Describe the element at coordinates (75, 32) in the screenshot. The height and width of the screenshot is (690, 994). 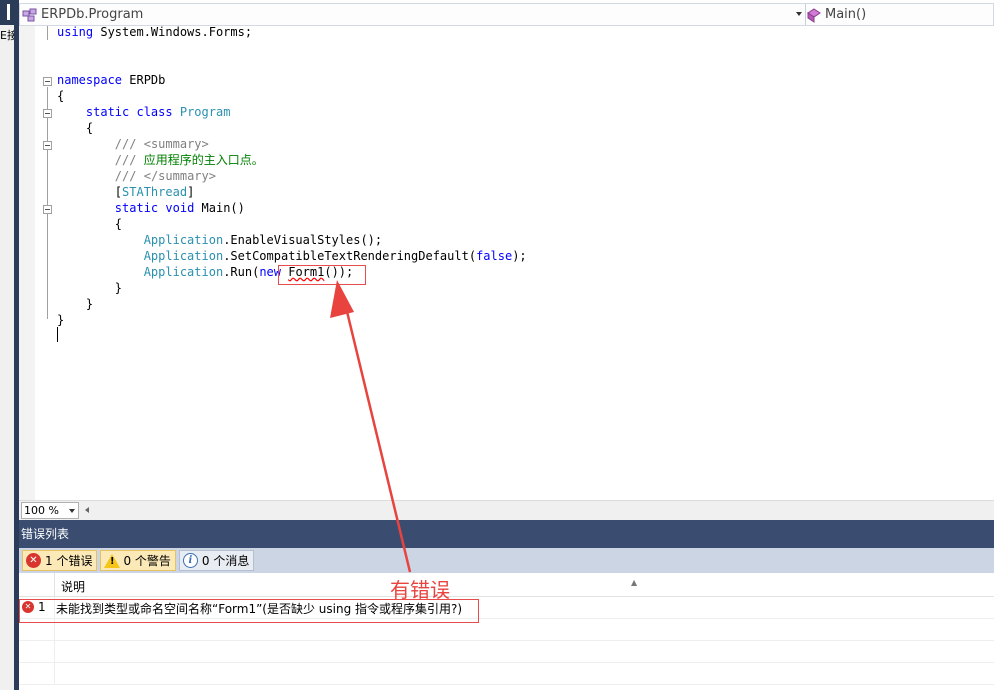
I see `code-token: using` at that location.